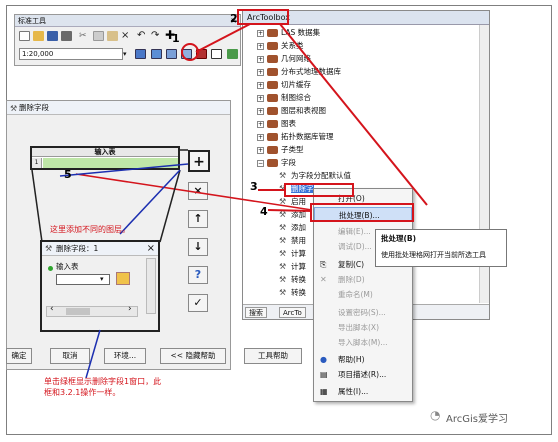 This screenshot has height=442, width=558. Describe the element at coordinates (264, 211) in the screenshot. I see `step-number: 4` at that location.